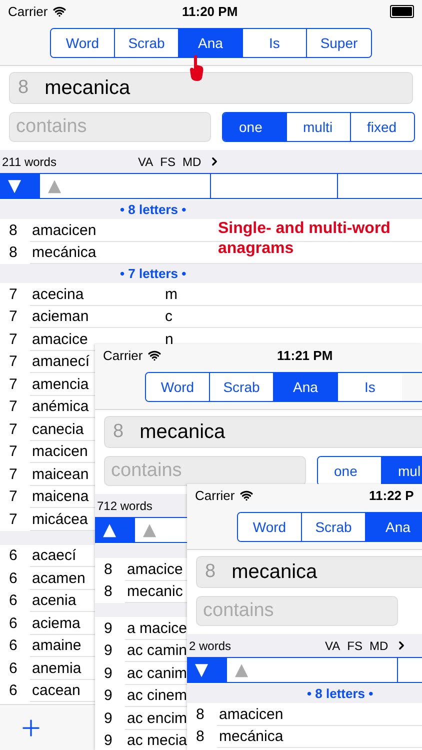 The image size is (422, 750). What do you see at coordinates (57, 668) in the screenshot?
I see `word-text: anemia` at bounding box center [57, 668].